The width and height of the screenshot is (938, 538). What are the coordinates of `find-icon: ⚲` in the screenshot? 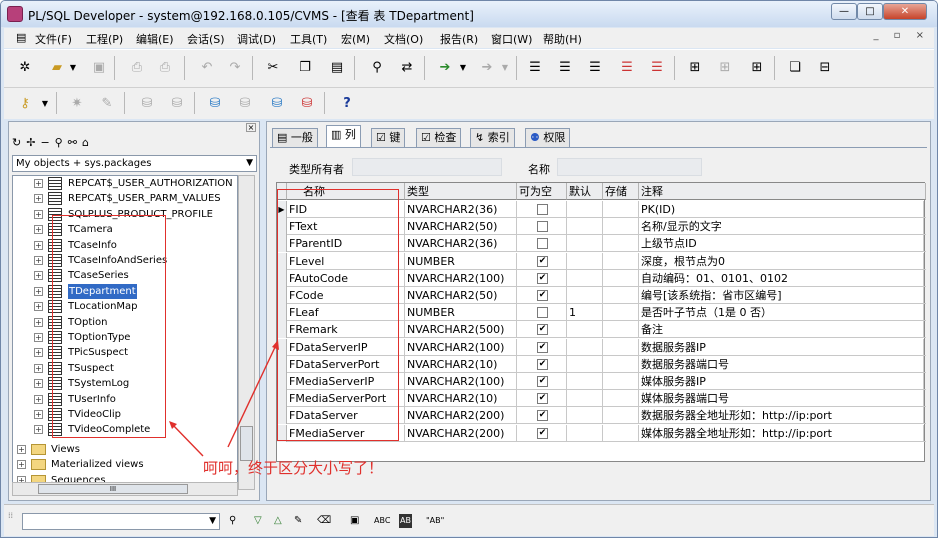 It's located at (232, 521).